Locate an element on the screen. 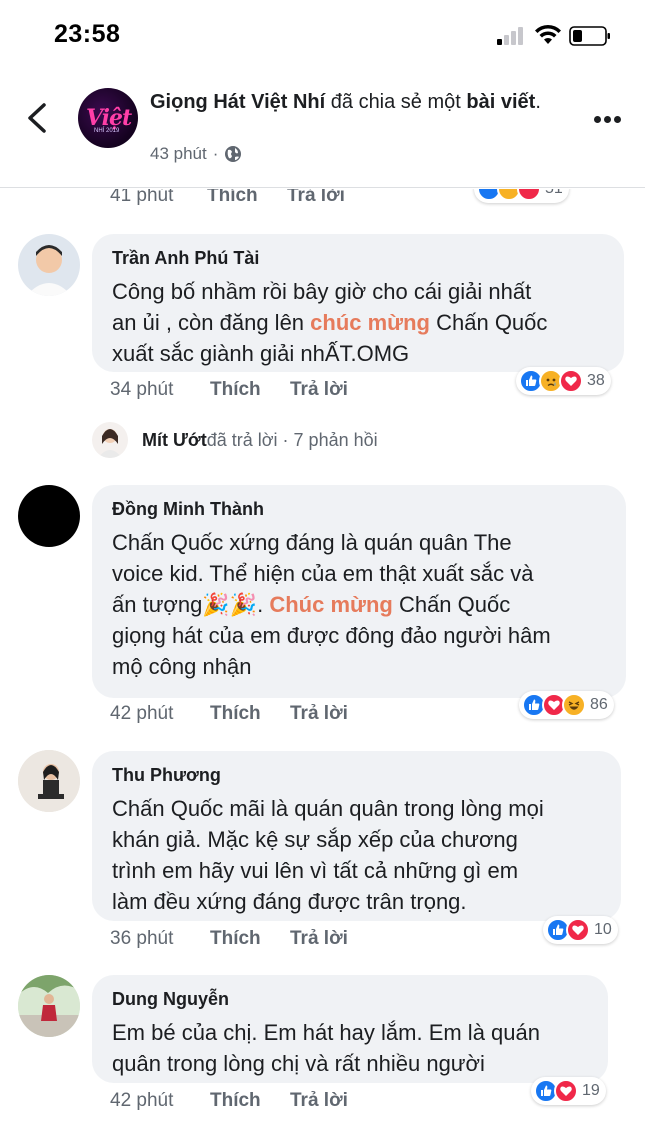 The height and width of the screenshot is (1127, 645). page-logo-sub: NHÍ 2019 is located at coordinates (107, 131).